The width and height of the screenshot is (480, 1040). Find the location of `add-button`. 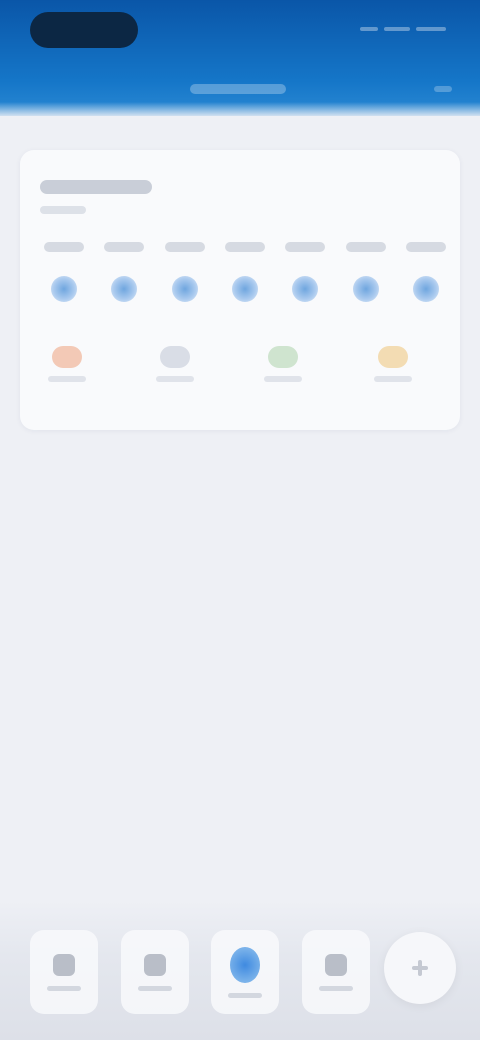

add-button is located at coordinates (420, 968).